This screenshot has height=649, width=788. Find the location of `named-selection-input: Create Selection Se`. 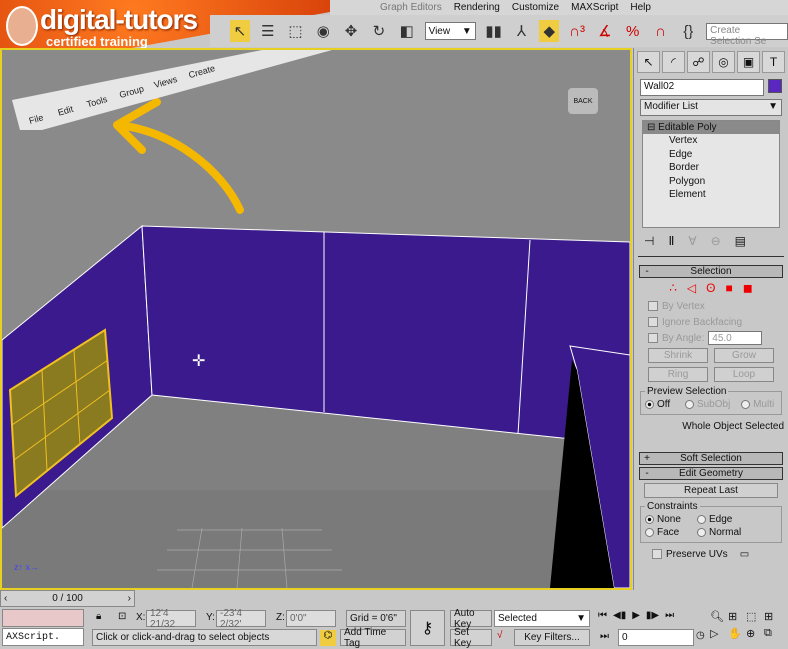

named-selection-input: Create Selection Se is located at coordinates (747, 34).